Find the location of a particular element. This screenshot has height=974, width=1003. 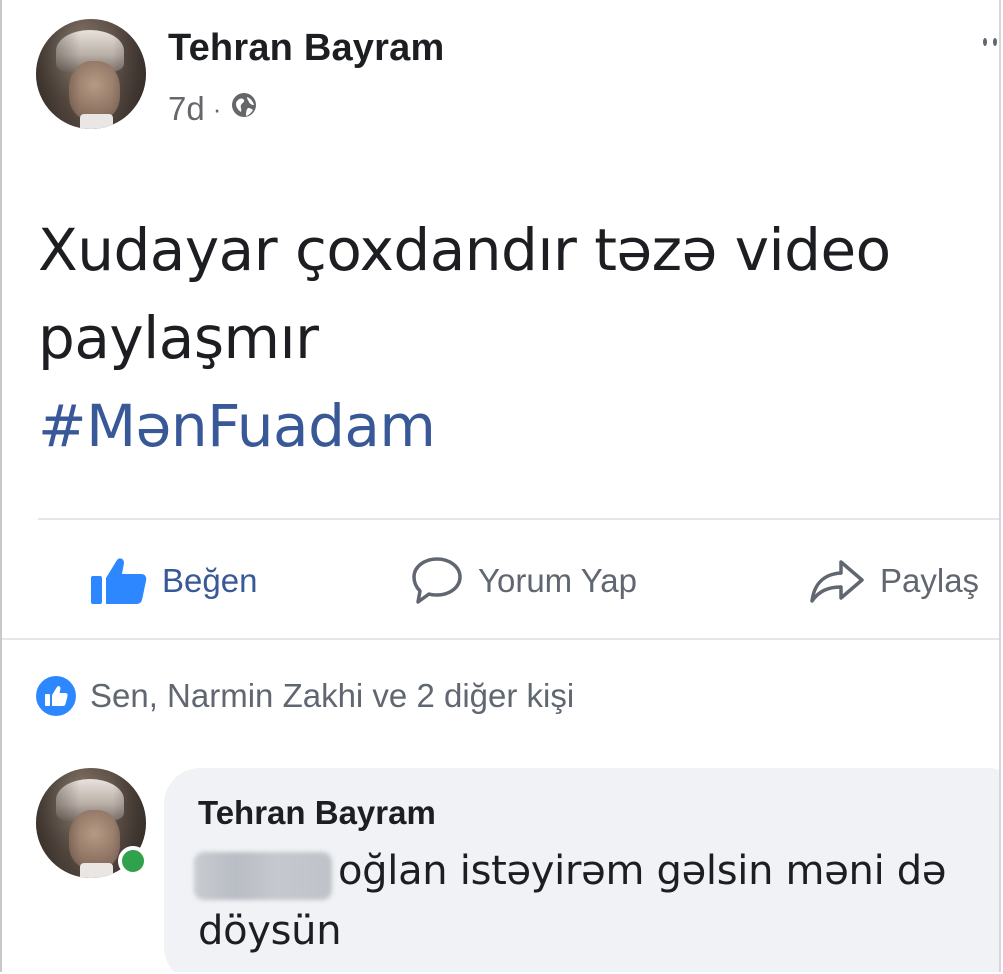

online-status-indicator is located at coordinates (133, 861).